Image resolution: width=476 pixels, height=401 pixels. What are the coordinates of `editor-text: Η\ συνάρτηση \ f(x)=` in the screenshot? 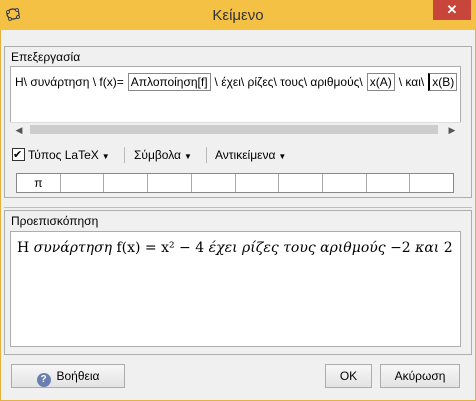 It's located at (69, 82).